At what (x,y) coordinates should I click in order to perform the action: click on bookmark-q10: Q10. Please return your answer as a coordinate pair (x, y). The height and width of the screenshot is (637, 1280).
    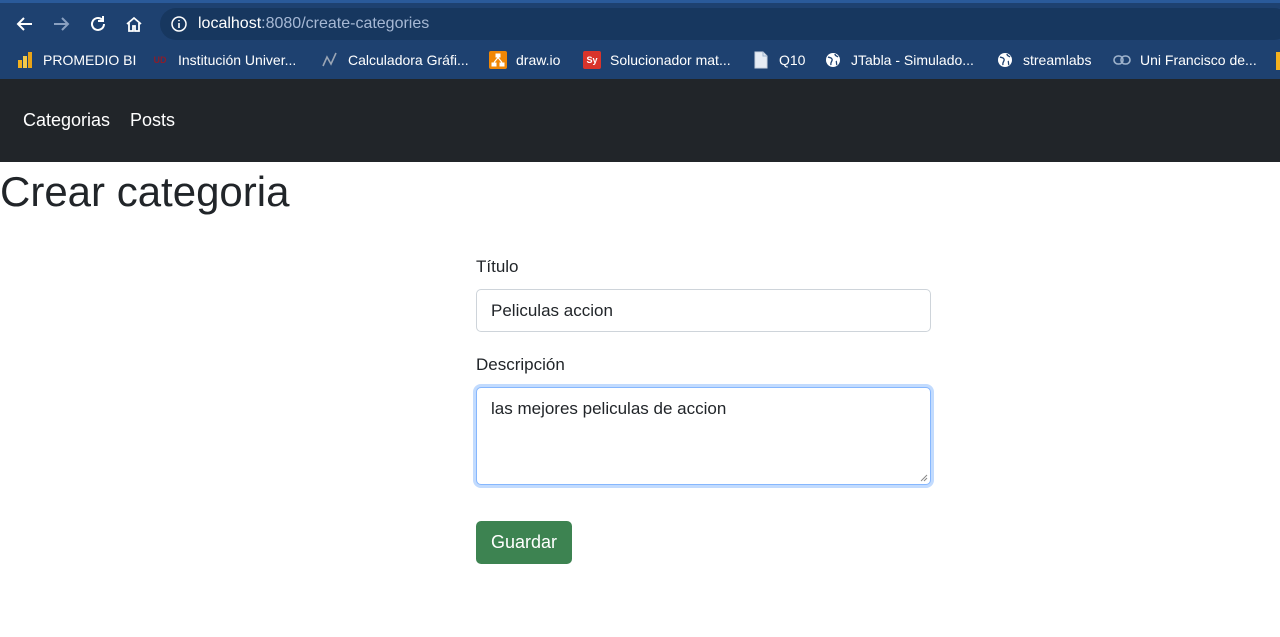
    Looking at the image, I should click on (778, 60).